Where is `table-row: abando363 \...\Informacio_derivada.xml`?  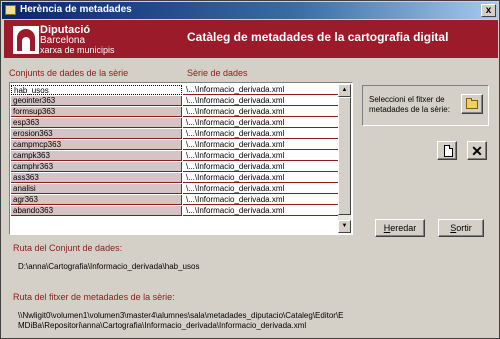 table-row: abando363 \...\Informacio_derivada.xml is located at coordinates (175, 211).